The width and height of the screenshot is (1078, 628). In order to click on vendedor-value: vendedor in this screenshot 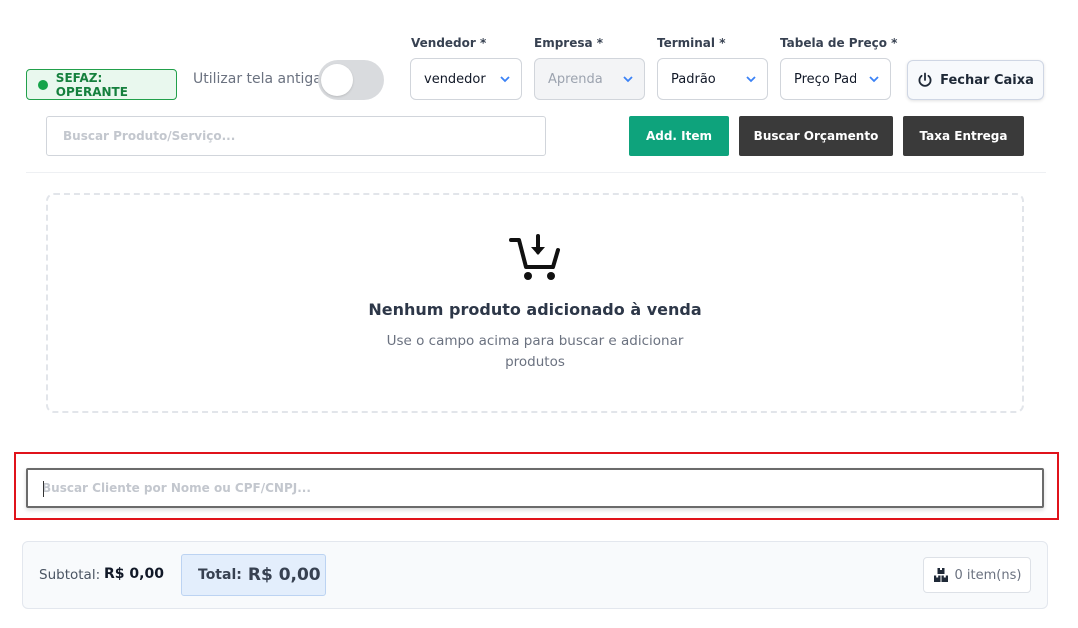, I will do `click(455, 79)`.